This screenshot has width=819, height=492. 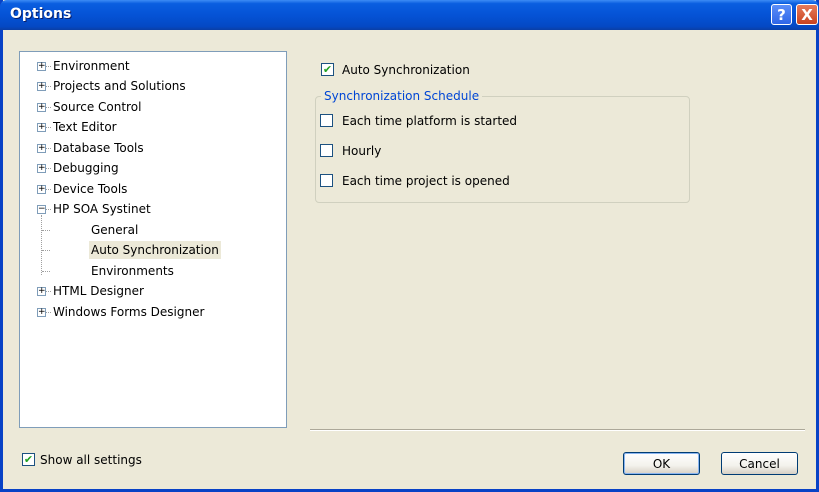 I want to click on tree-item-label: HTML Designer, so click(x=98, y=291).